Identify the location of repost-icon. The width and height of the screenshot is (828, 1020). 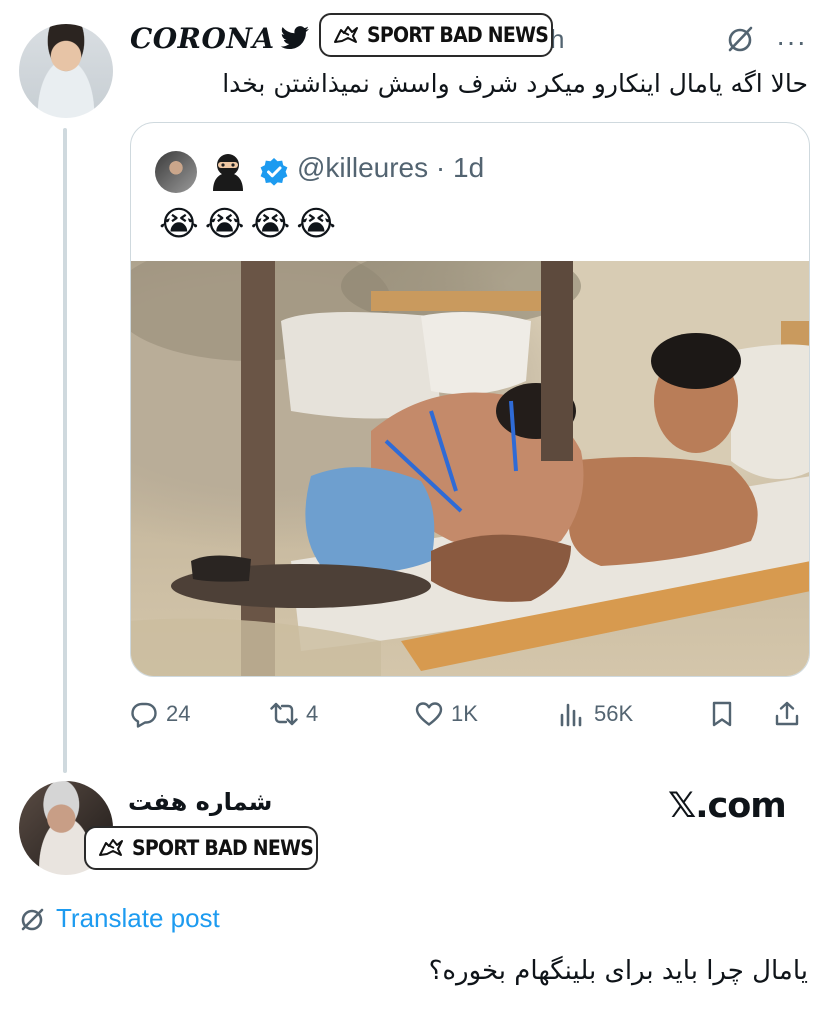
(284, 714).